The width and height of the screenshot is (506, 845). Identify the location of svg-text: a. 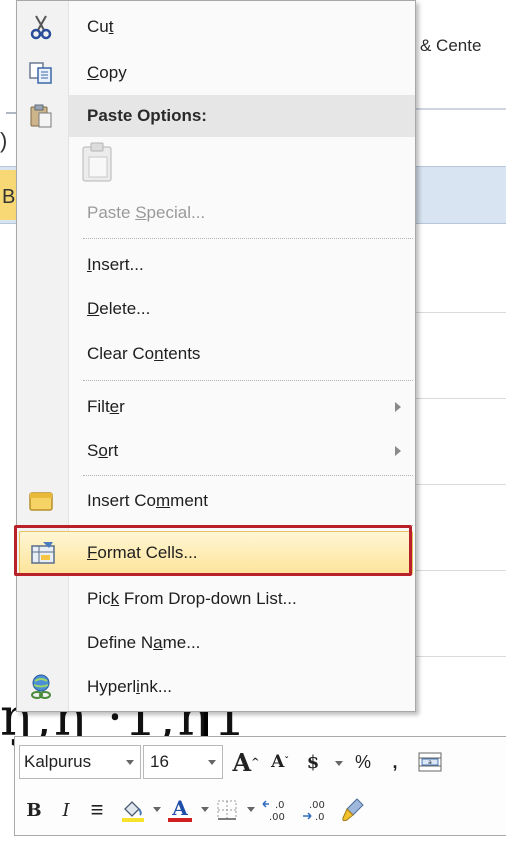
(430, 762).